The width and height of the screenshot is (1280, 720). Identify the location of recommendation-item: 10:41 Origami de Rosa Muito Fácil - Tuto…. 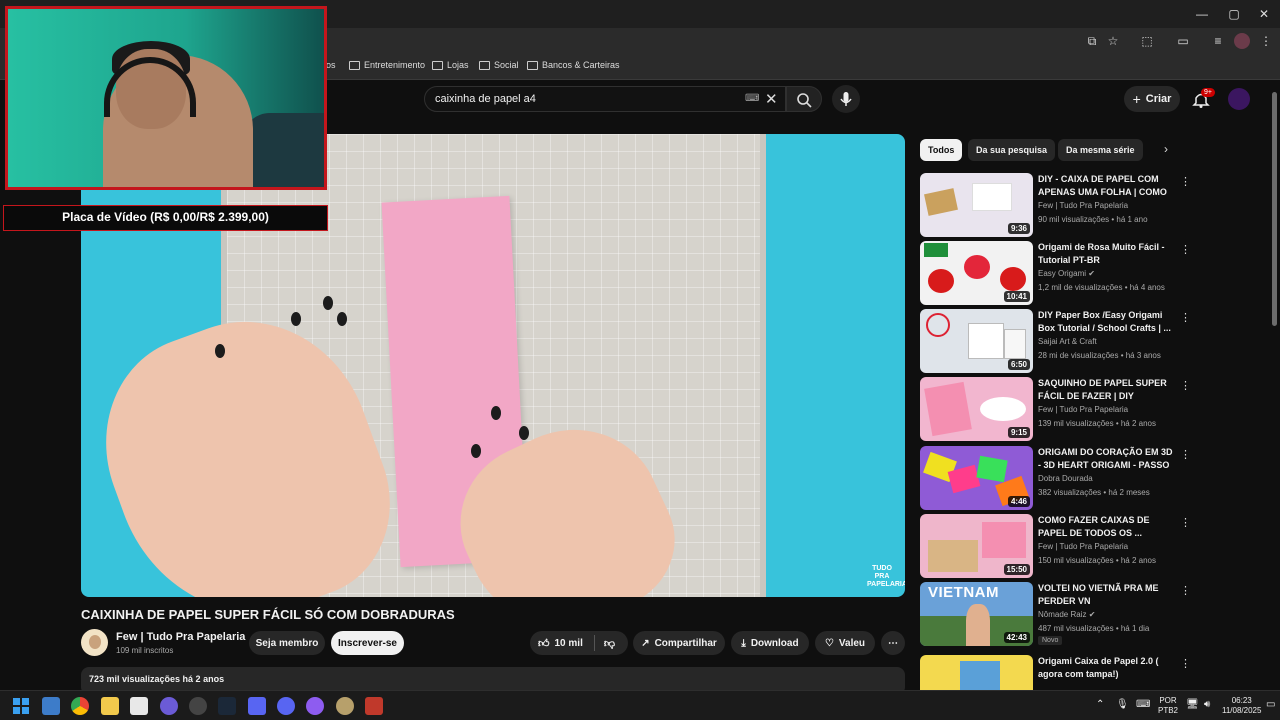
(1055, 273).